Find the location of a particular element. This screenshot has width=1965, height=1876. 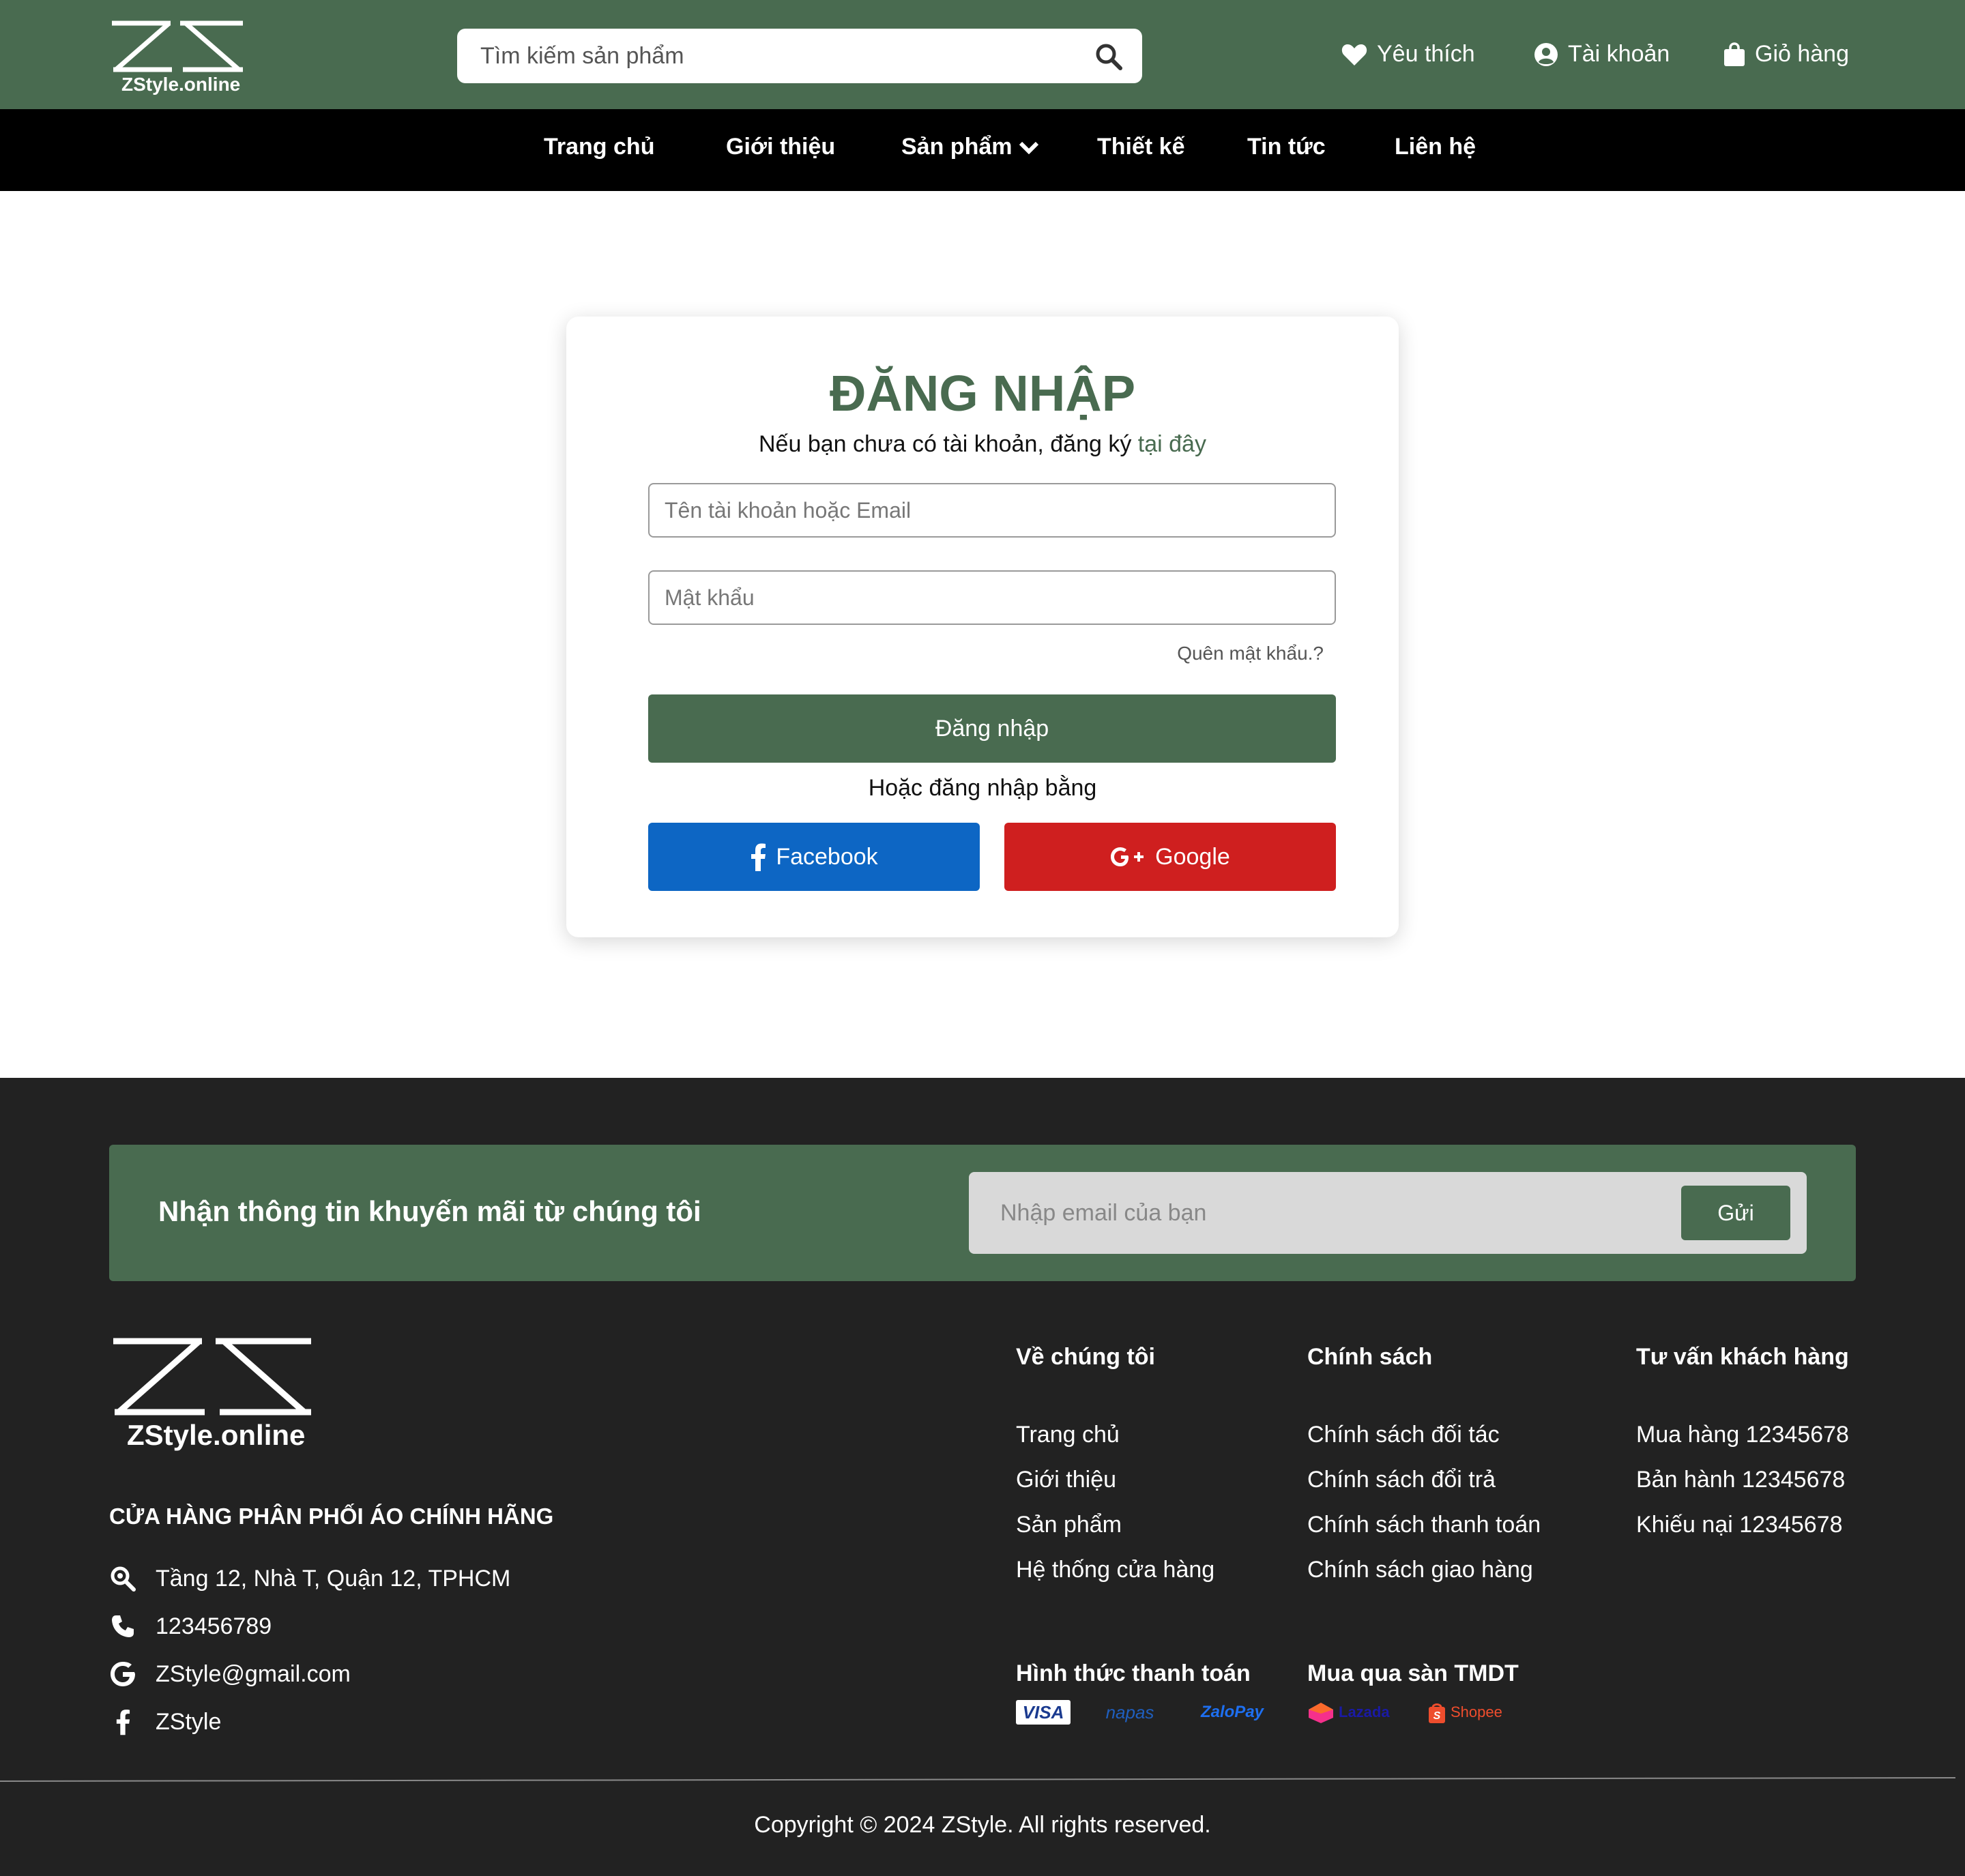

contact-facebook-text: ZStyle is located at coordinates (189, 1722).